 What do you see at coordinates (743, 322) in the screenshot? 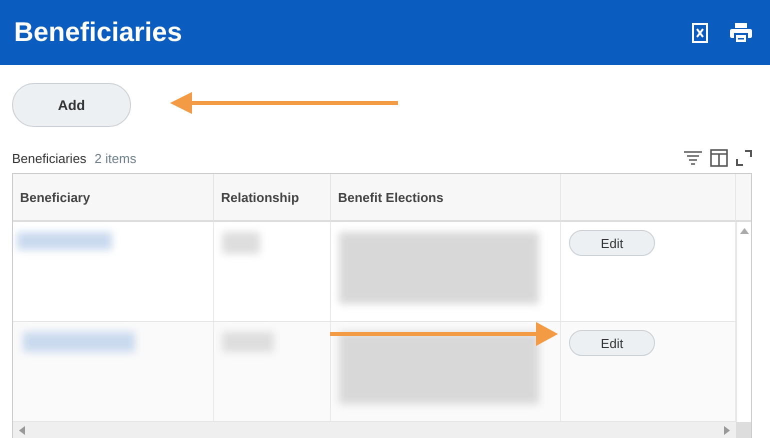
I see `vertical-scrollbar` at bounding box center [743, 322].